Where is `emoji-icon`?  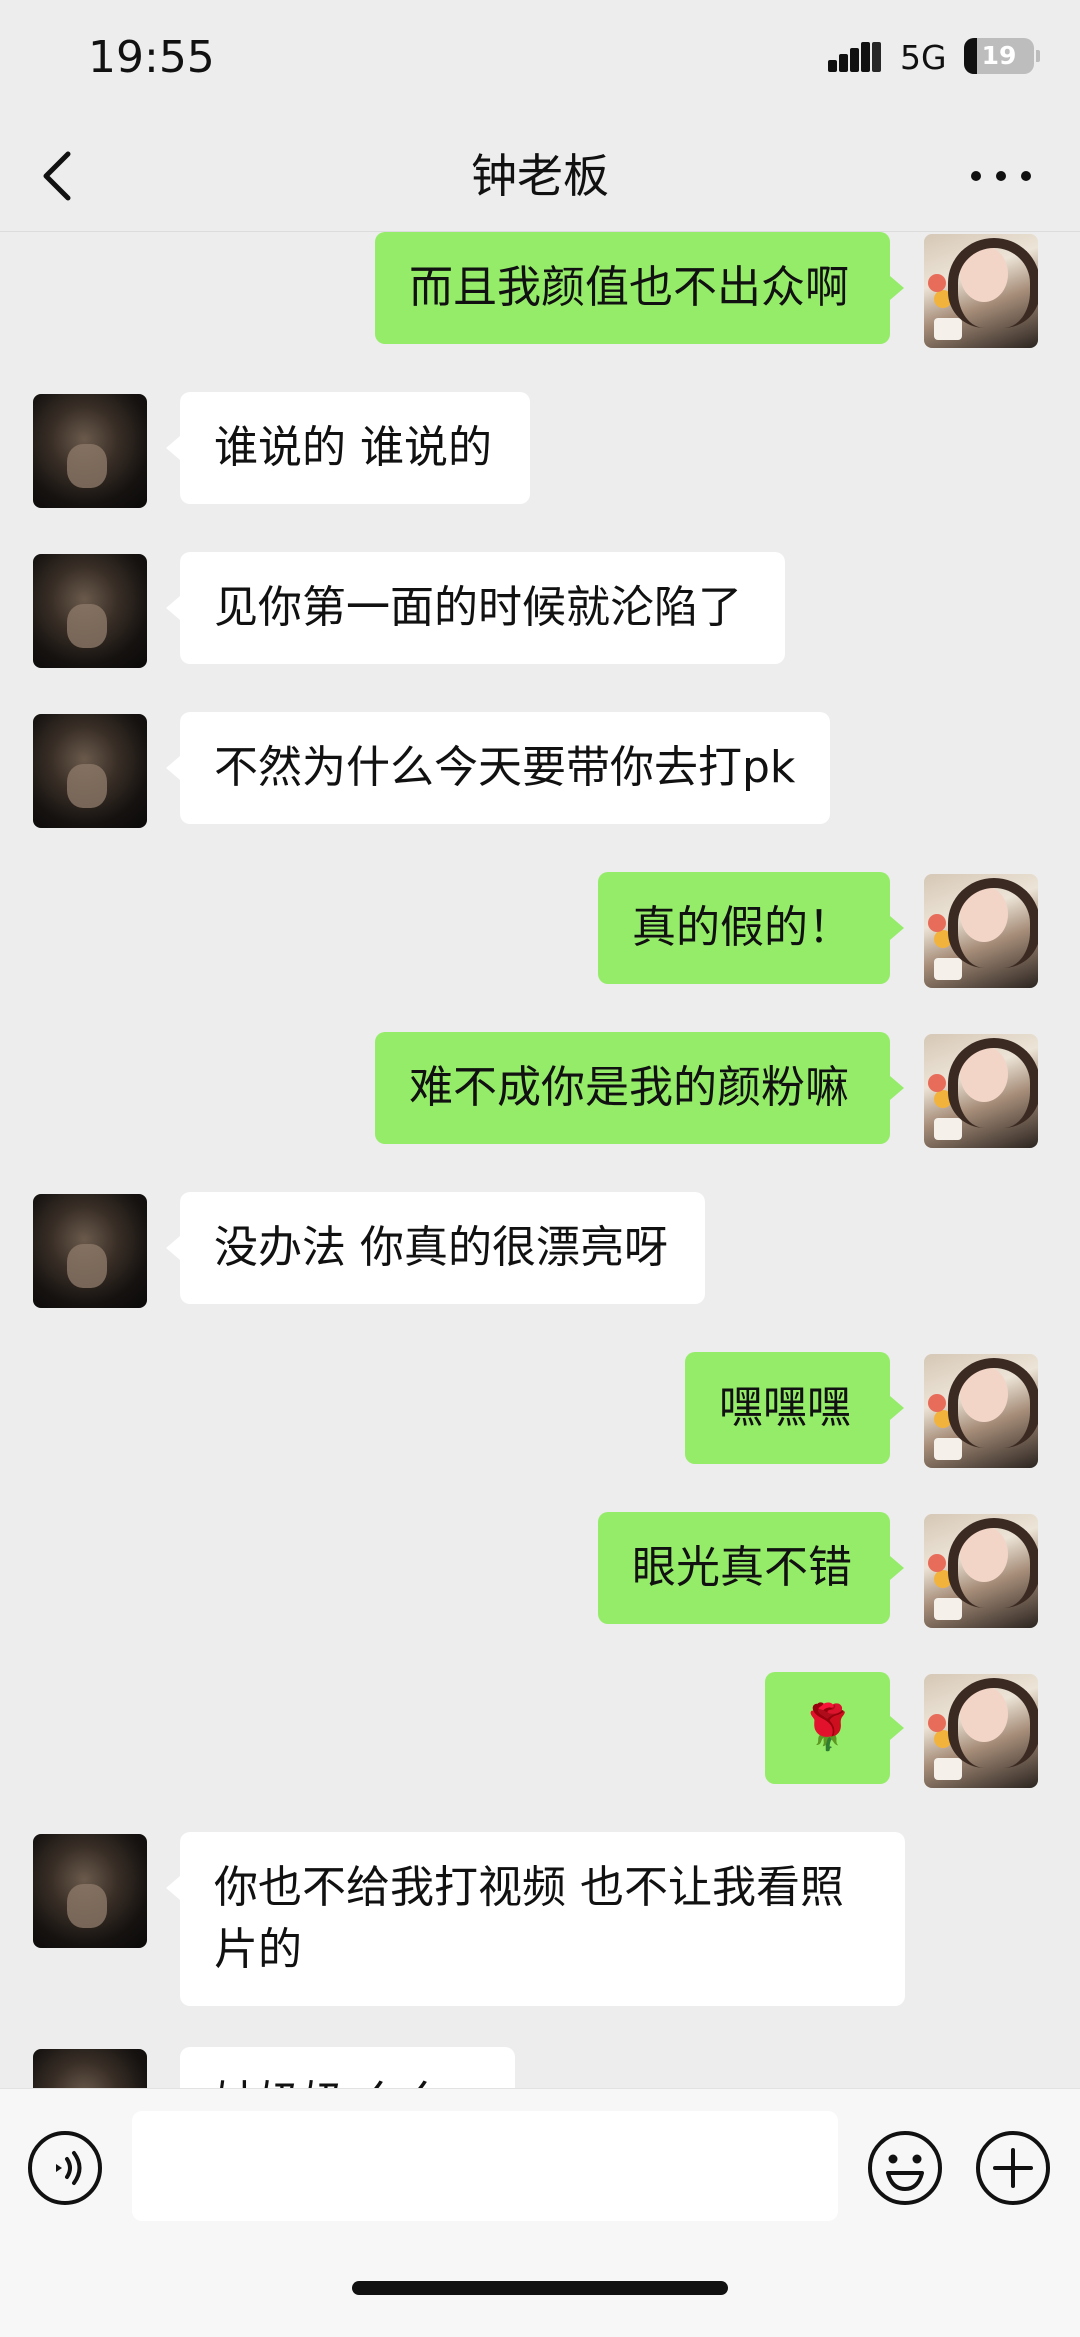
emoji-icon is located at coordinates (905, 2168).